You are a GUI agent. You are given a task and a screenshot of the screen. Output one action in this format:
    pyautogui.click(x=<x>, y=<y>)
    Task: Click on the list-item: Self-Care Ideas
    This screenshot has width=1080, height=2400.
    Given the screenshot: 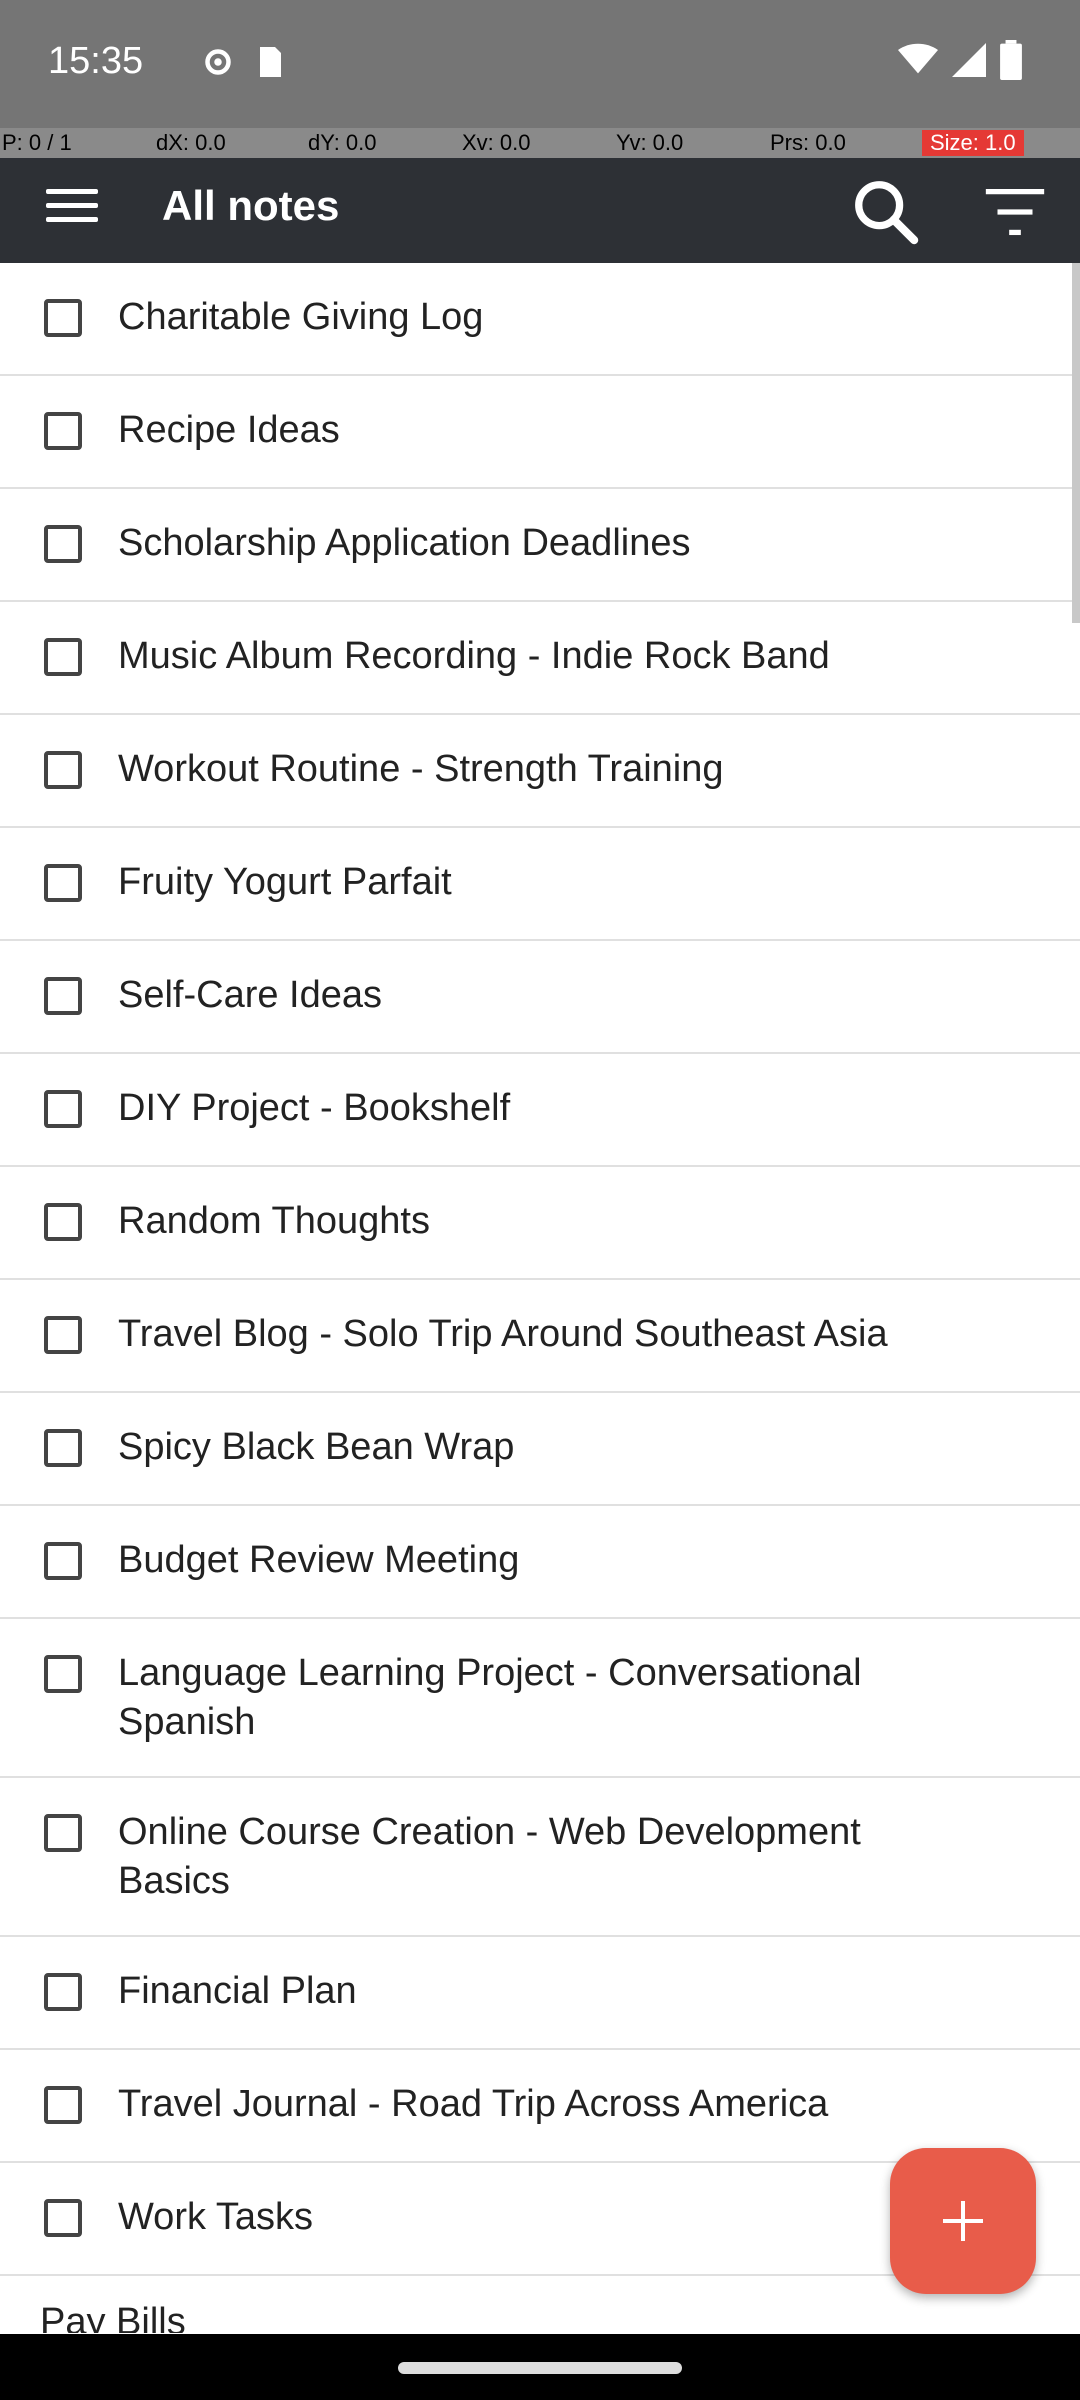 What is the action you would take?
    pyautogui.click(x=540, y=997)
    